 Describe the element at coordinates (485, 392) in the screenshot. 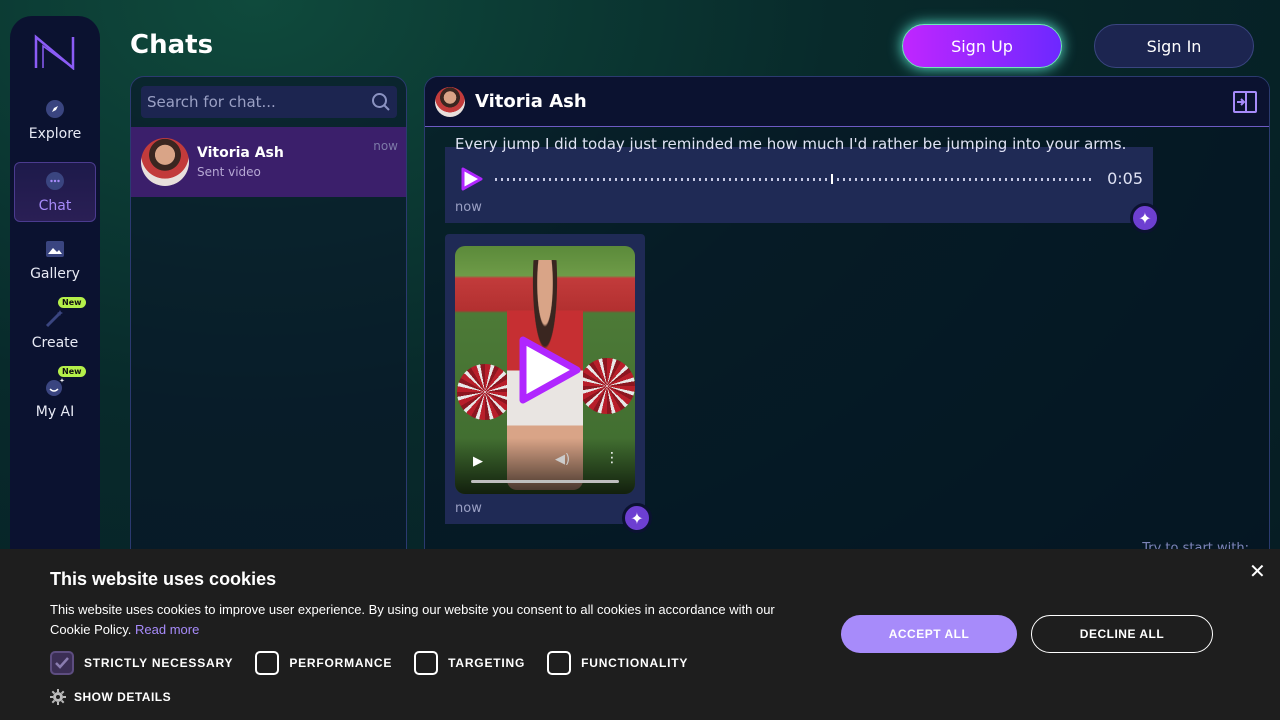

I see `pom-pom-left` at that location.